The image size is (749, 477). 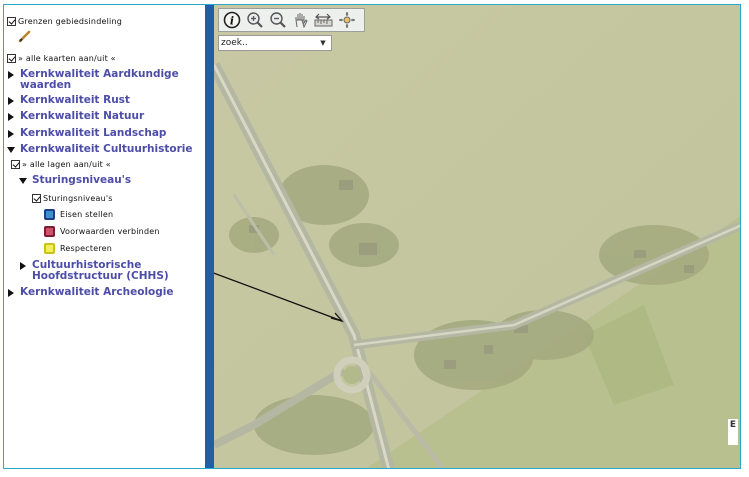 What do you see at coordinates (15, 164) in the screenshot?
I see `all-layers-checkbox` at bounding box center [15, 164].